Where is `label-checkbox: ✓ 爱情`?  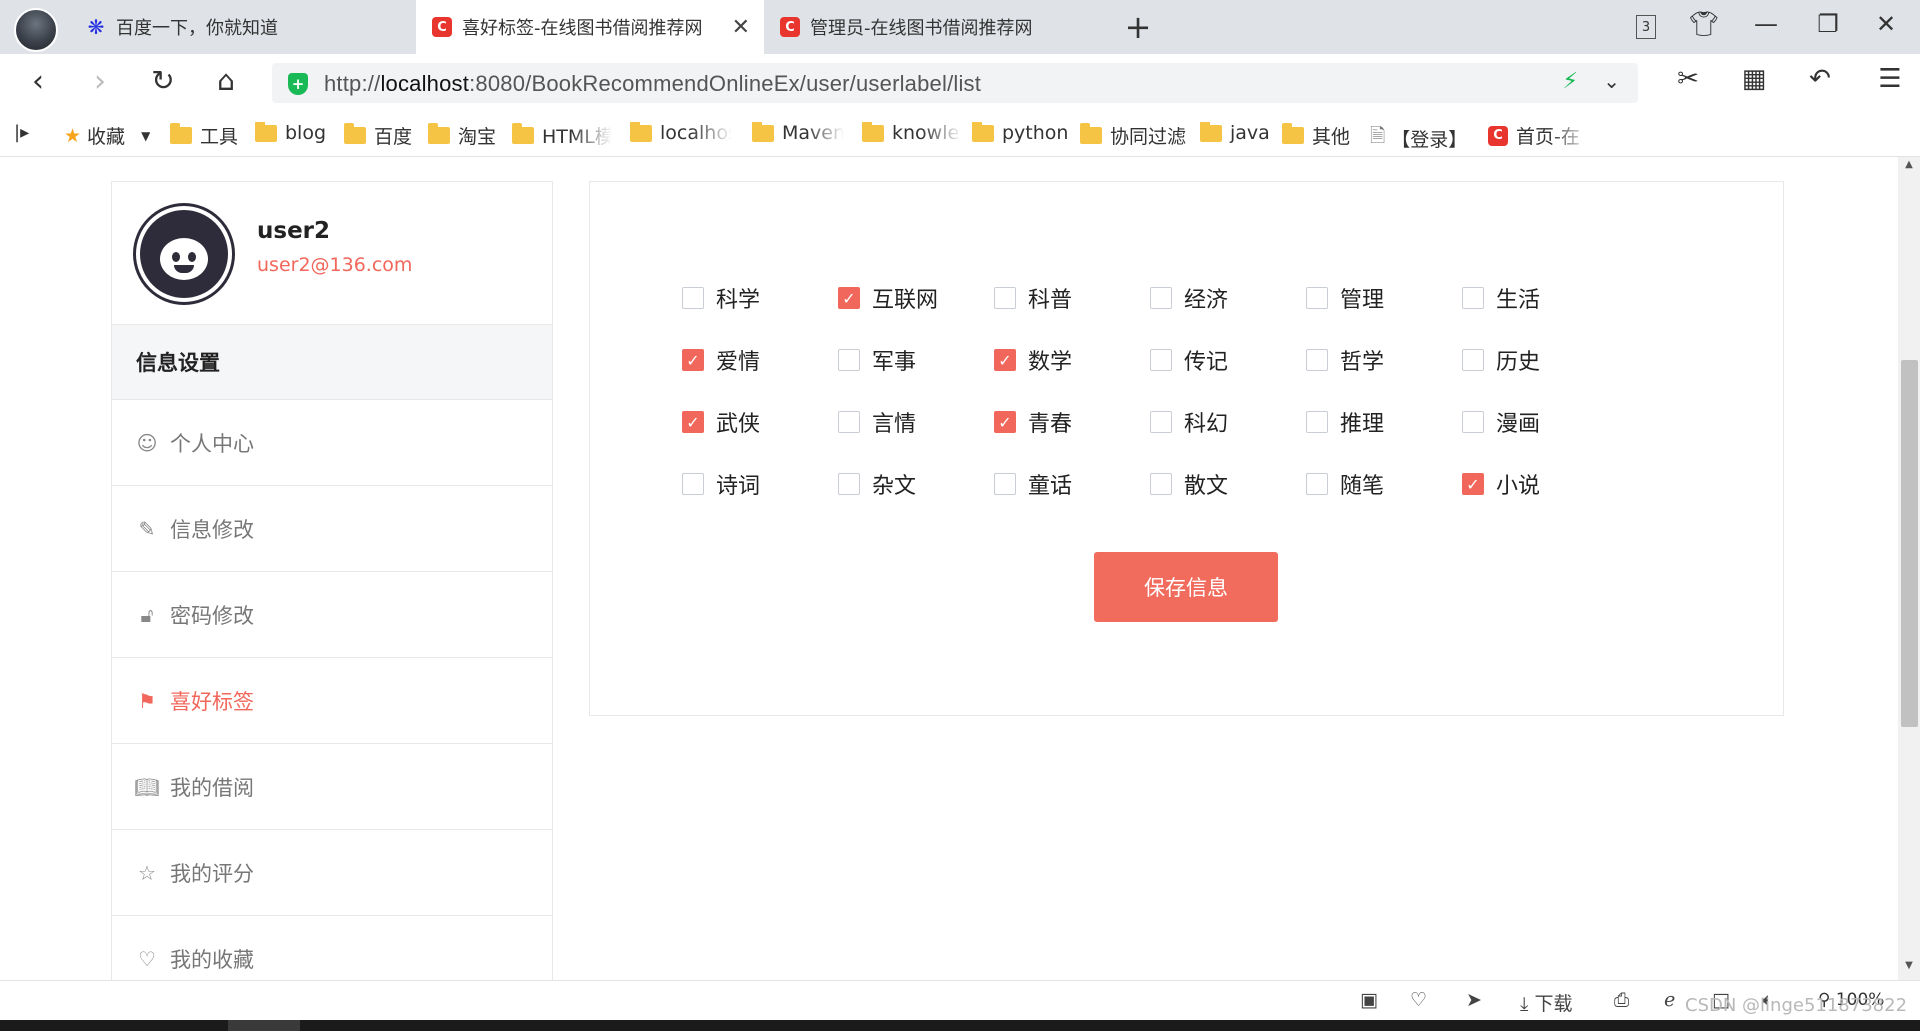 label-checkbox: ✓ 爱情 is located at coordinates (721, 360).